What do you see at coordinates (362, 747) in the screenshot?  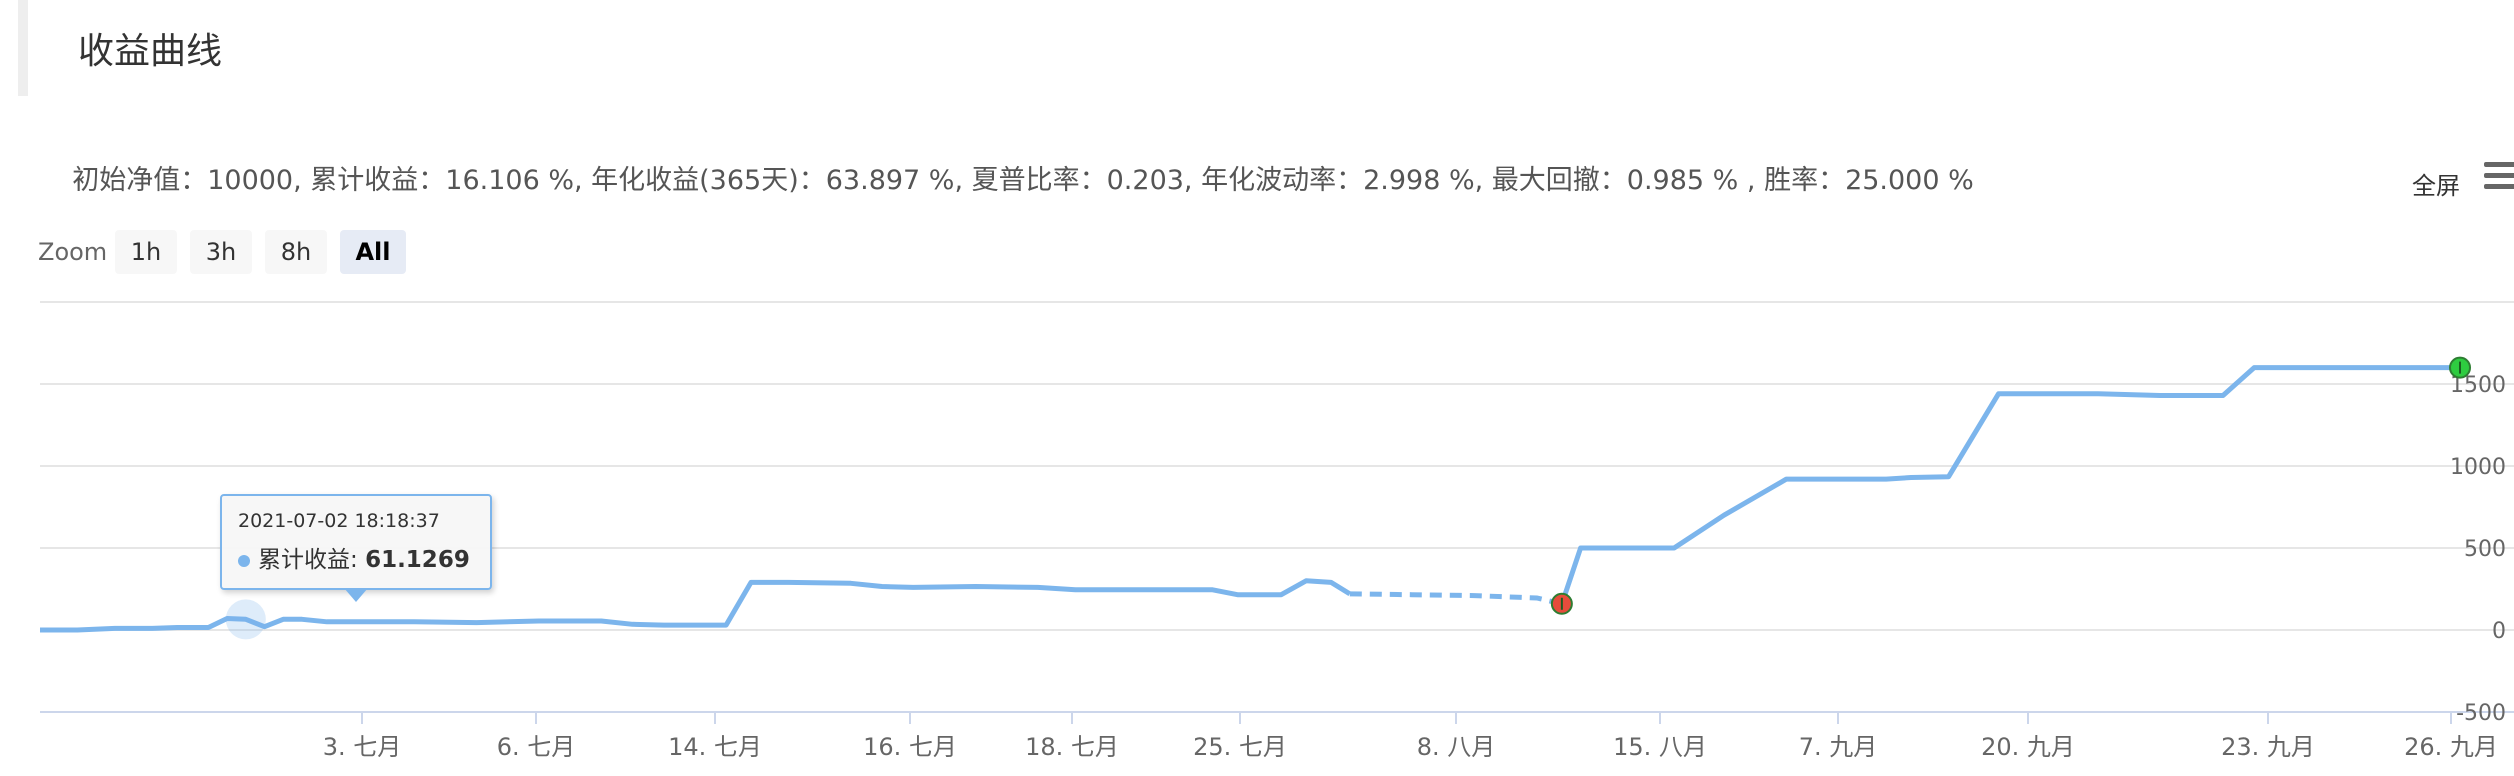 I see `x-tick-label: 3. 七月` at bounding box center [362, 747].